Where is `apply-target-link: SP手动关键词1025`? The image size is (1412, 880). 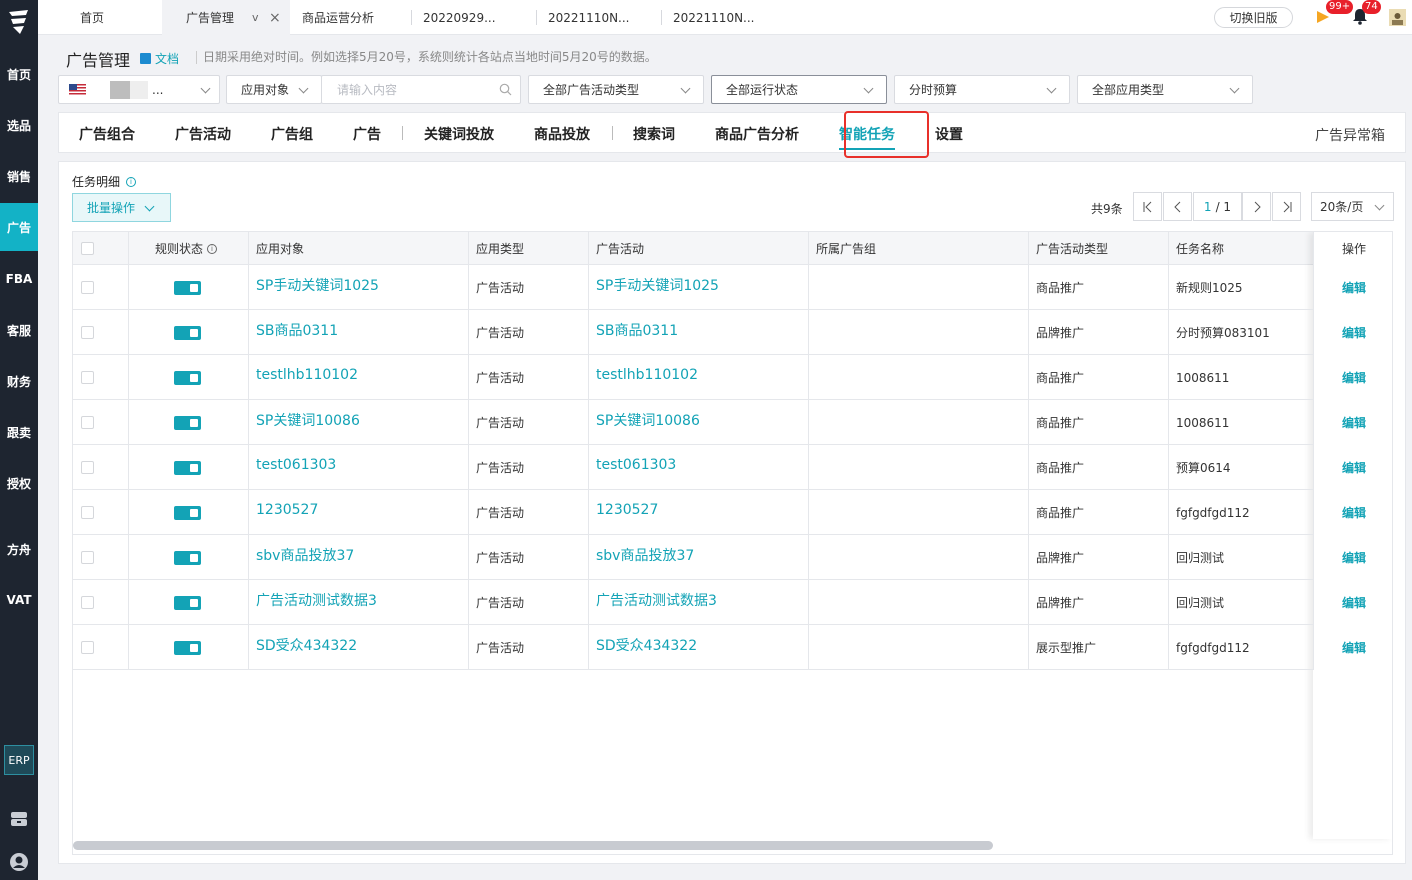 apply-target-link: SP手动关键词1025 is located at coordinates (317, 285).